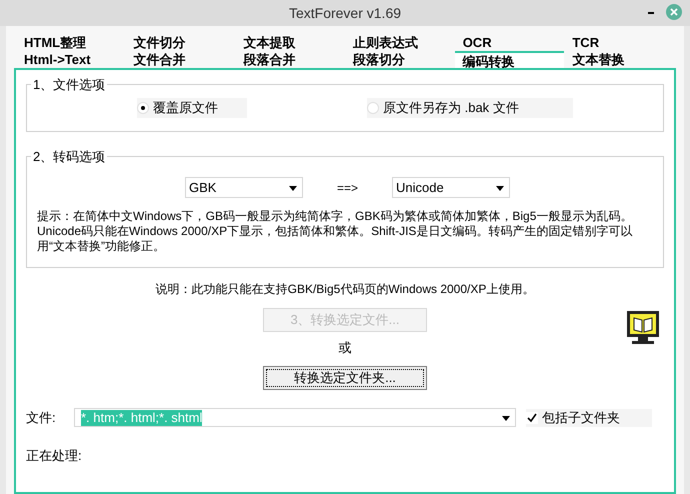 This screenshot has width=690, height=494. I want to click on radio-option: 覆盖原文件, so click(192, 108).